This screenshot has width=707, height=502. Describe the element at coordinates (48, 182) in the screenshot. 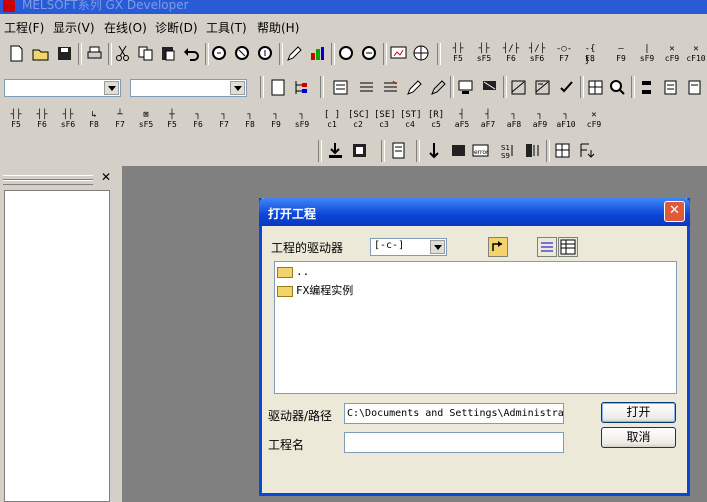

I see `panel-grip` at that location.